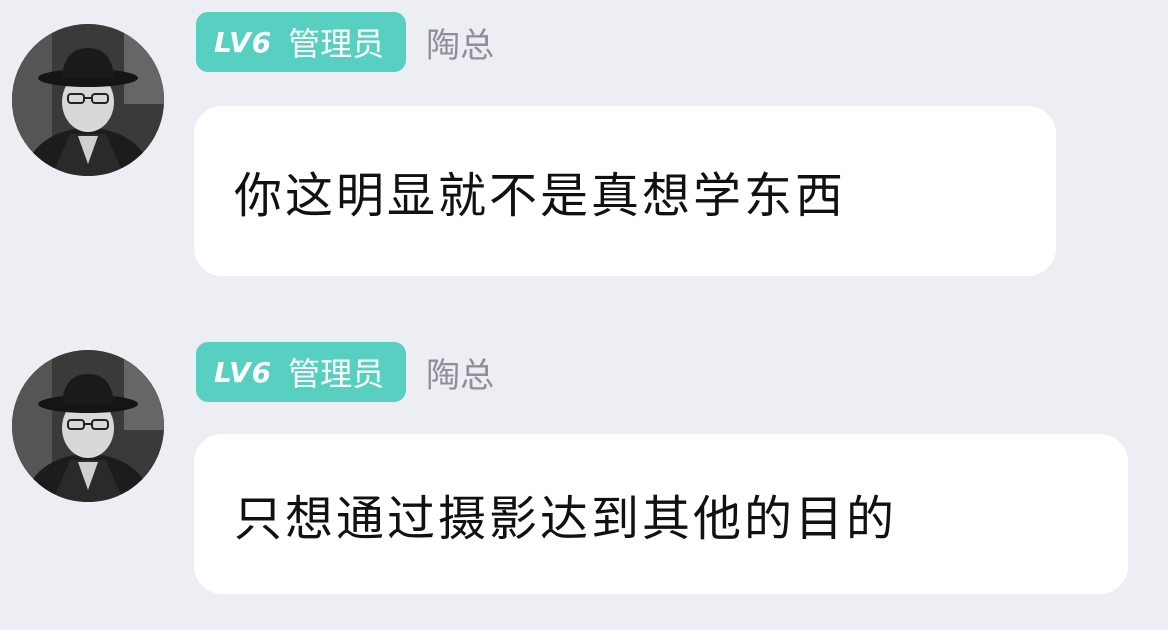 The height and width of the screenshot is (630, 1168). Describe the element at coordinates (540, 196) in the screenshot. I see `message-text: 你这明显就不是真想学东西` at that location.